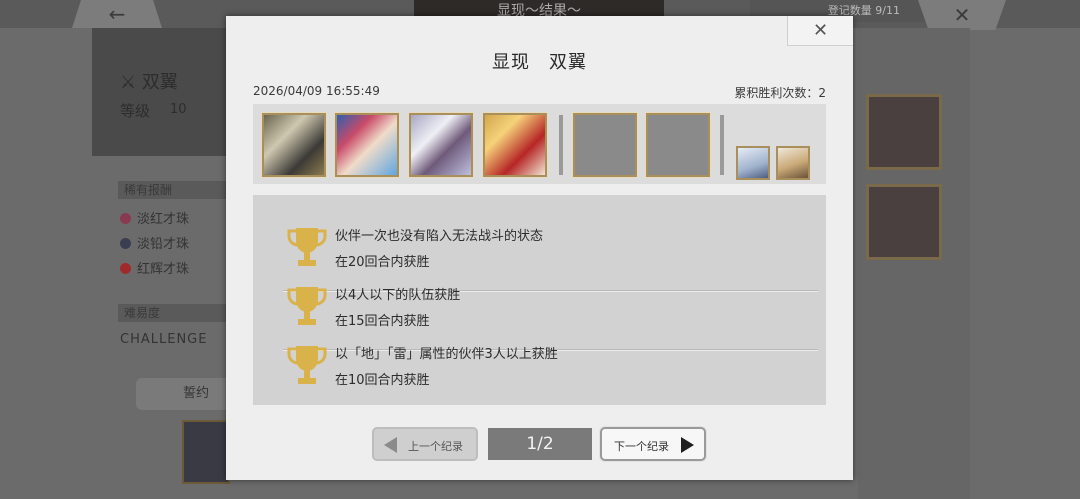  What do you see at coordinates (539, 62) in the screenshot?
I see `dialog-title: 显现 双翼` at bounding box center [539, 62].